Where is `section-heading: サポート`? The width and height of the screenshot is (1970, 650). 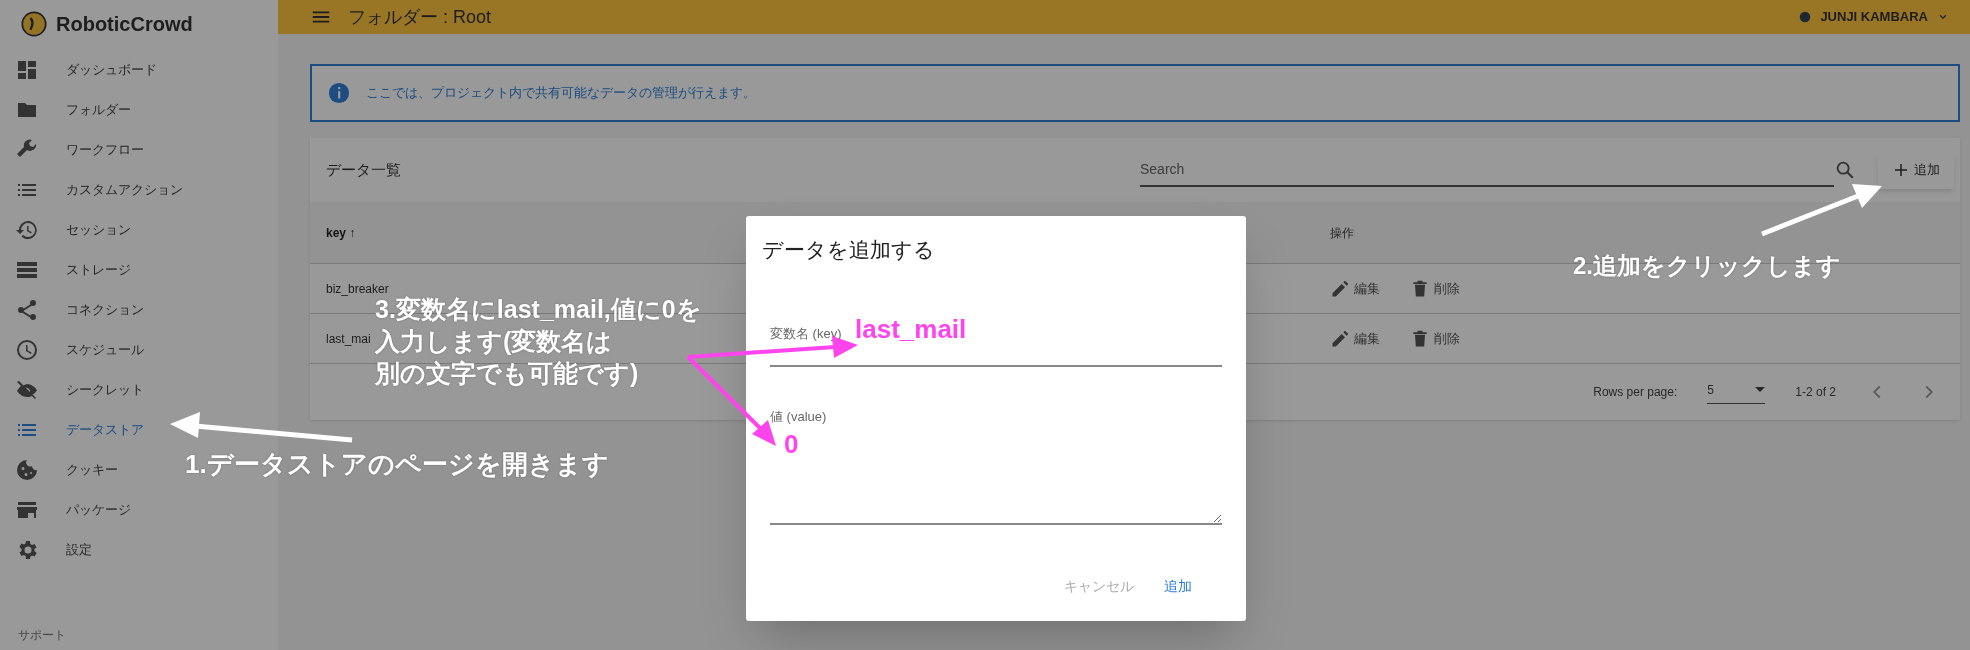 section-heading: サポート is located at coordinates (42, 635).